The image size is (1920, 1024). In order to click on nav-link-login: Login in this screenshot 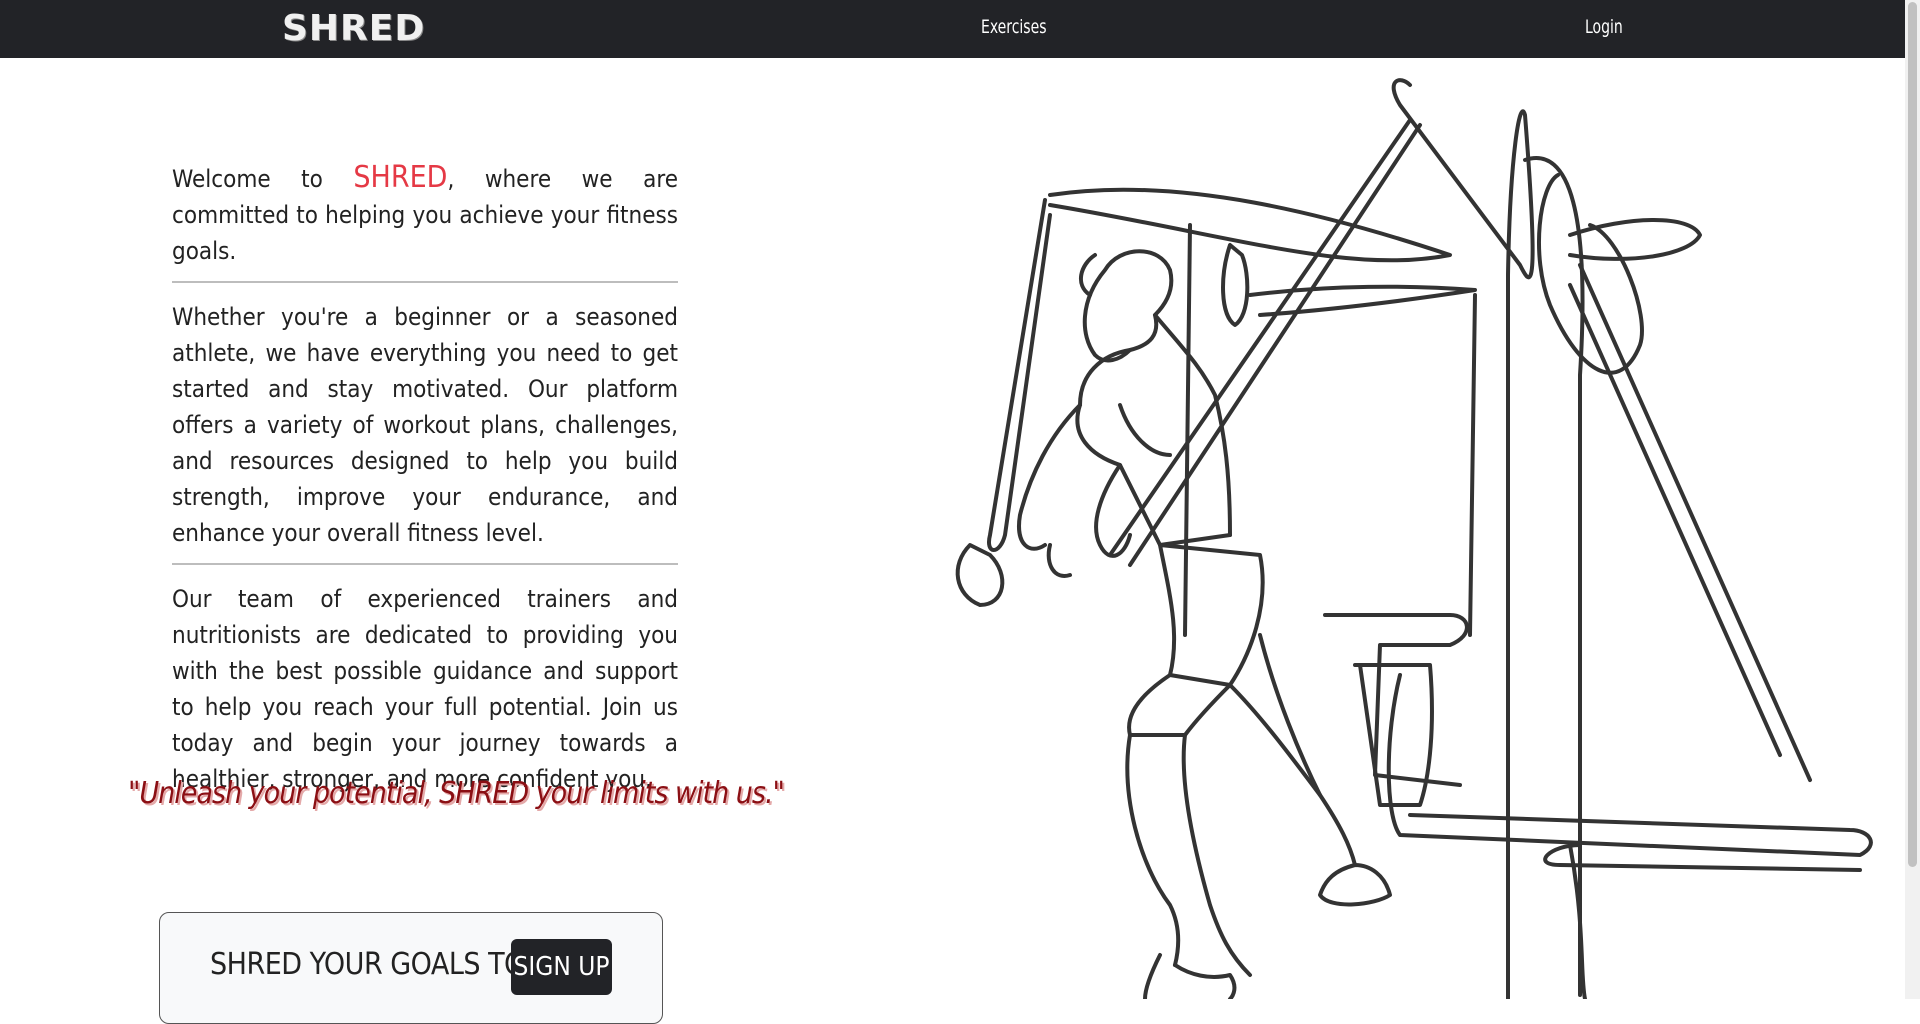, I will do `click(1604, 27)`.